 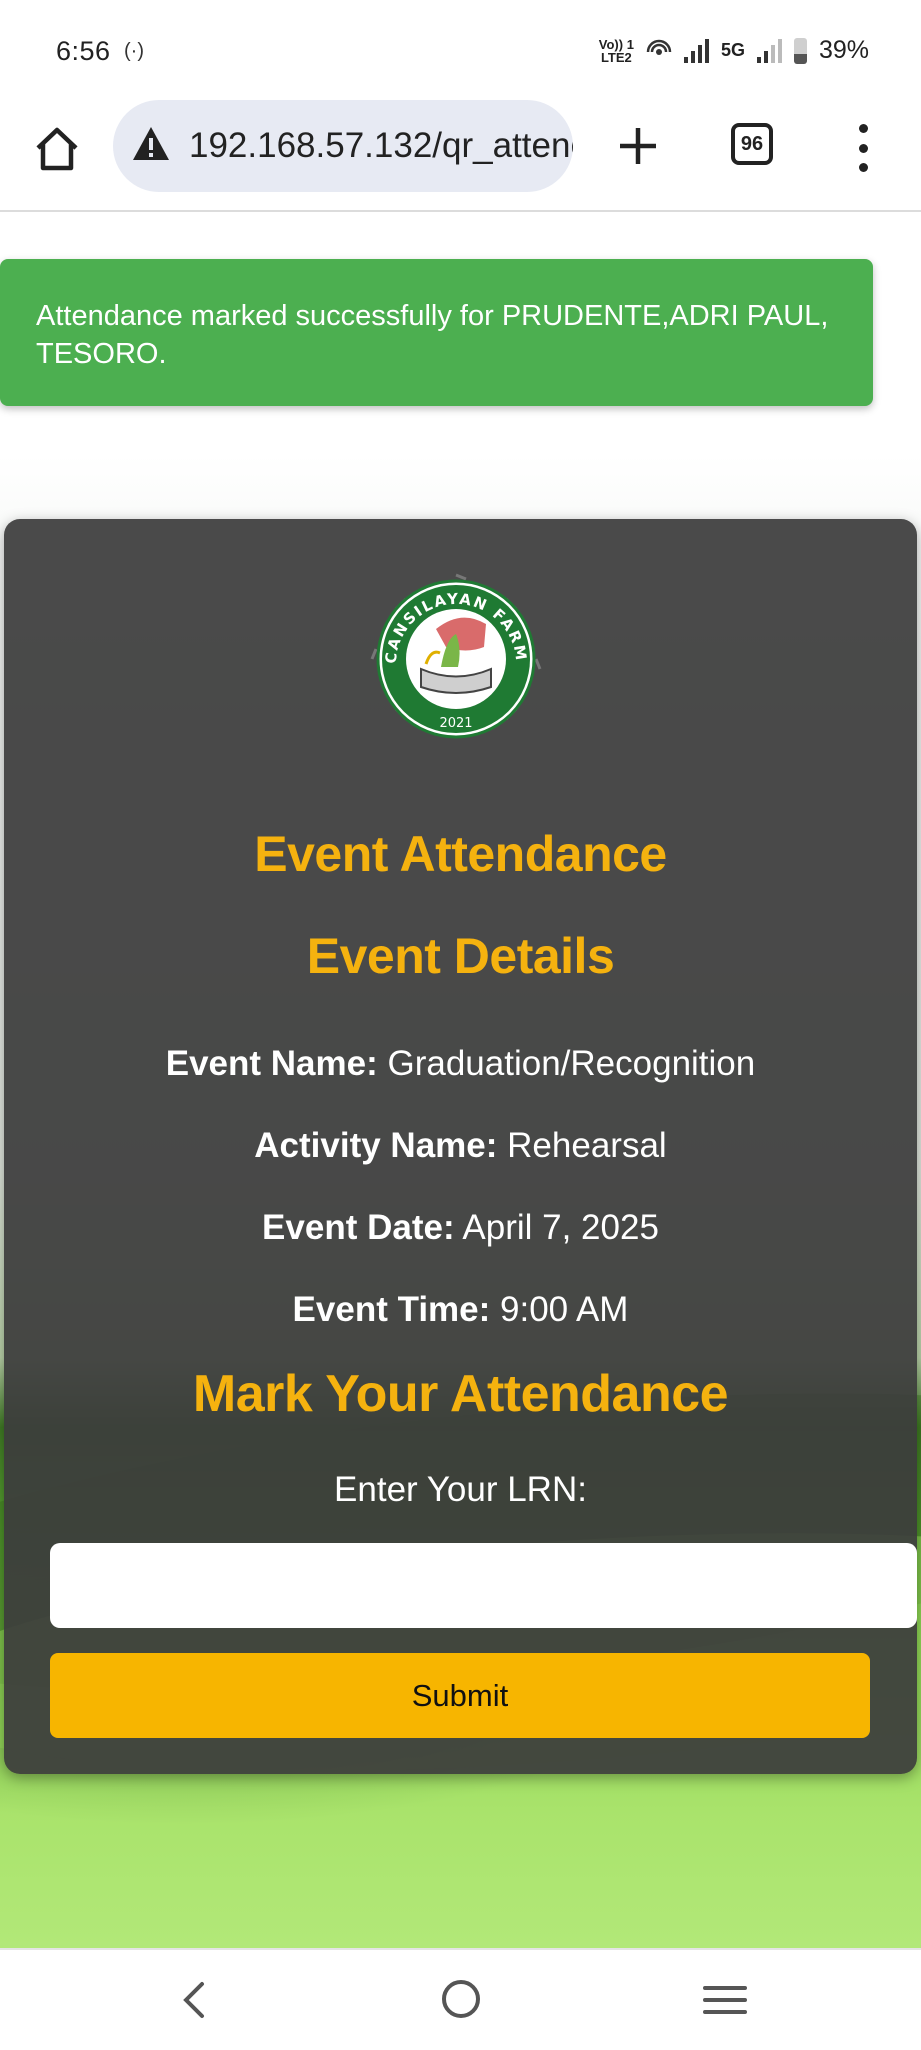 I want to click on activity-name-row: Activity Name: Rehearsal, so click(x=460, y=1146).